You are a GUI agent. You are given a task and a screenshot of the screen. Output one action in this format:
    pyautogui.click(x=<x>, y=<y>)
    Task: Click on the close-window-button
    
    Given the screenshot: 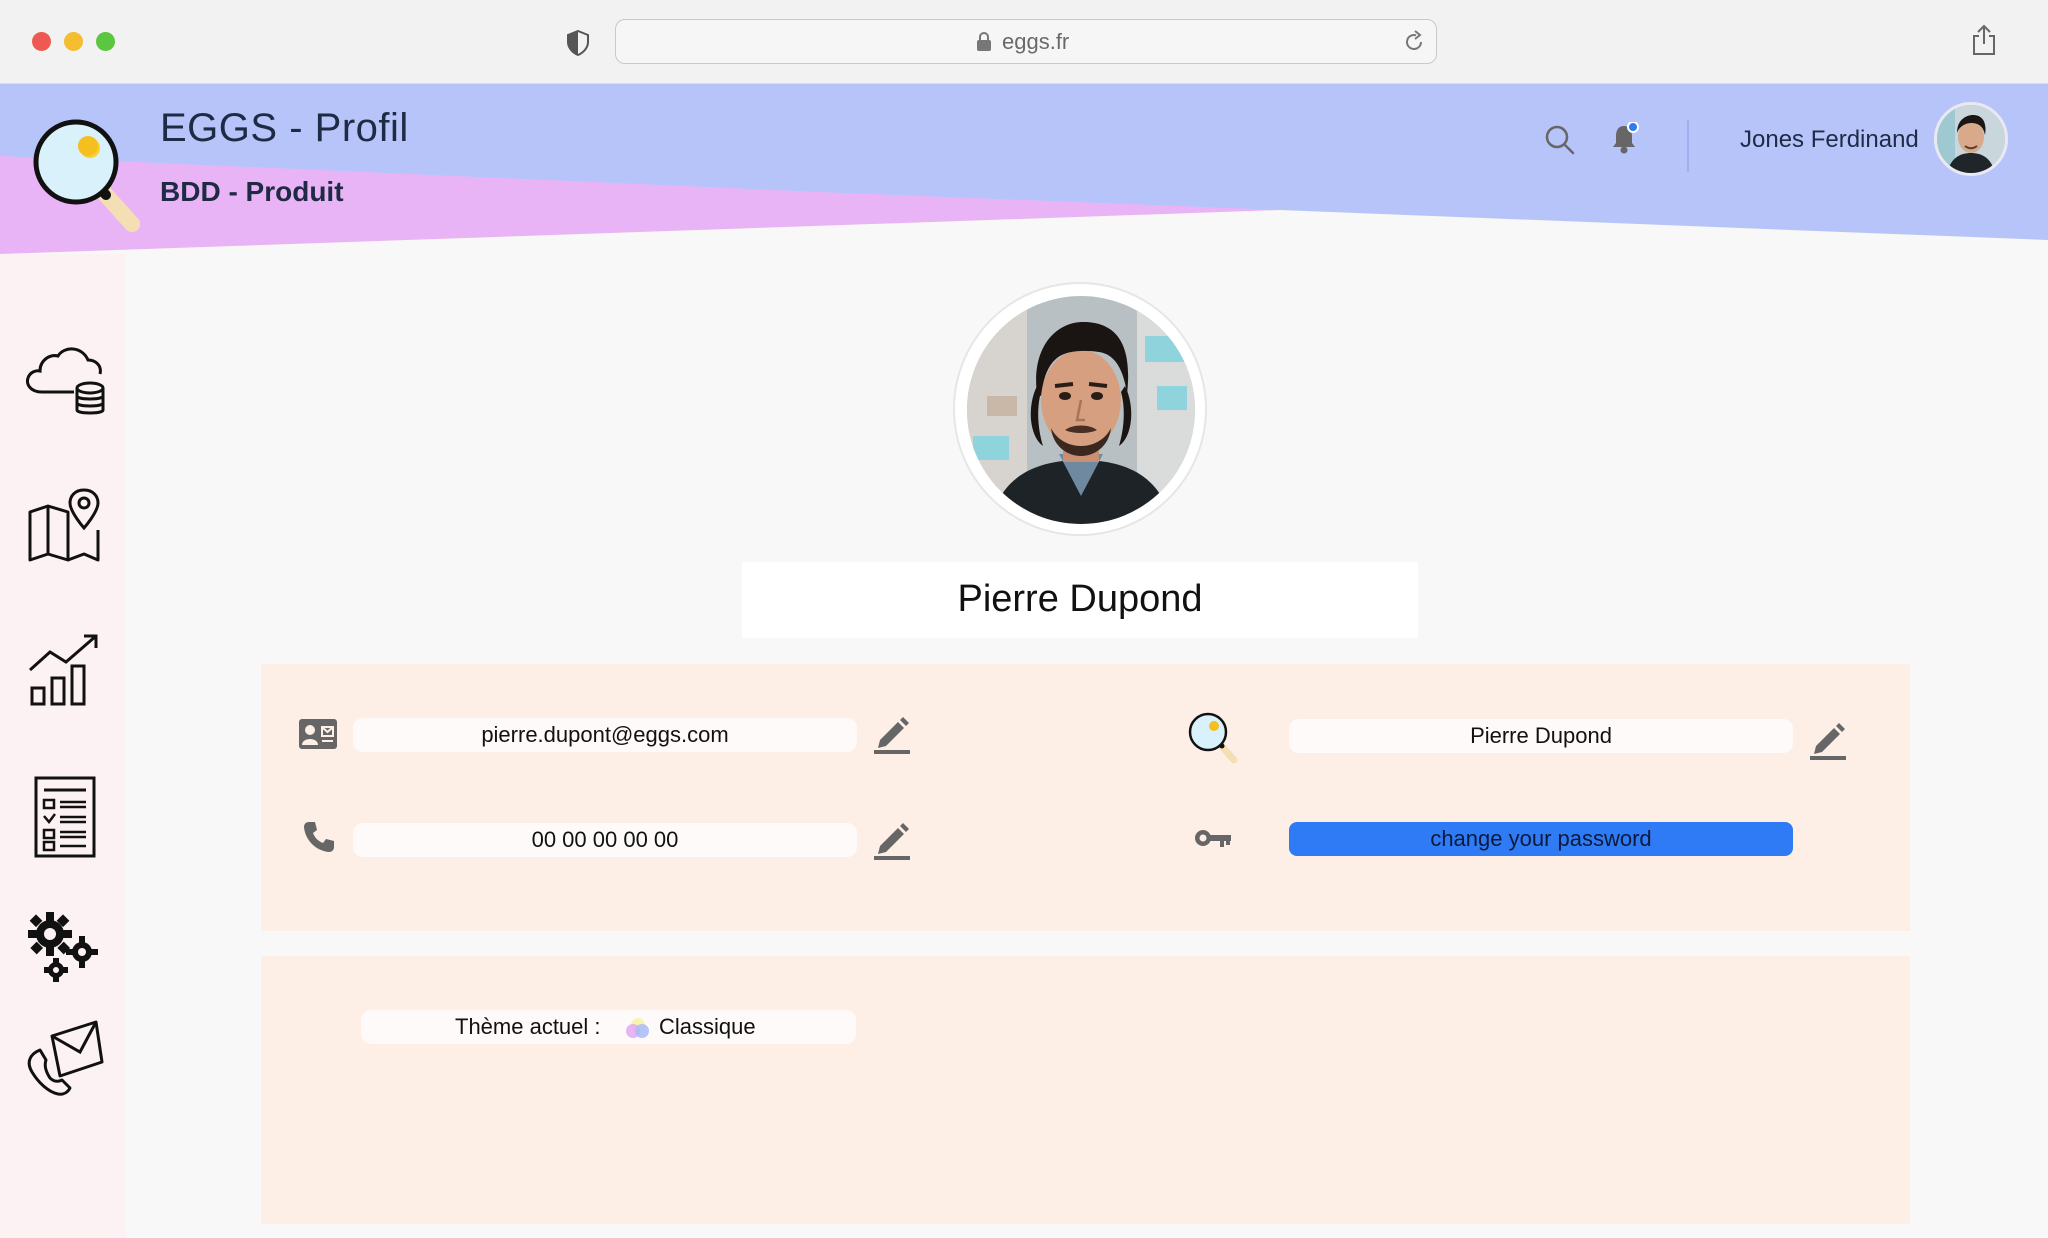 What is the action you would take?
    pyautogui.click(x=41, y=41)
    